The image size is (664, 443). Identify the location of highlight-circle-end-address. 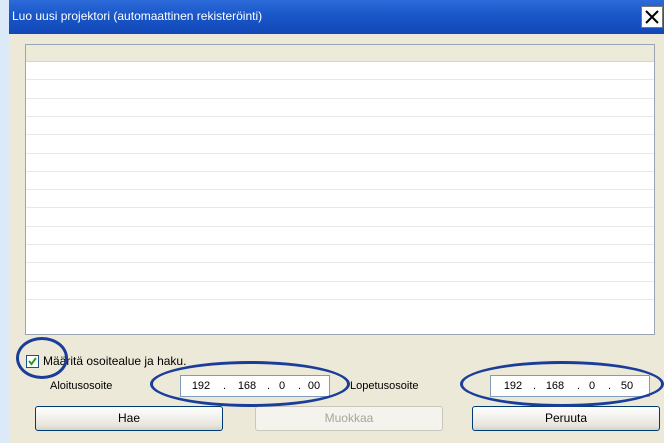
(562, 384).